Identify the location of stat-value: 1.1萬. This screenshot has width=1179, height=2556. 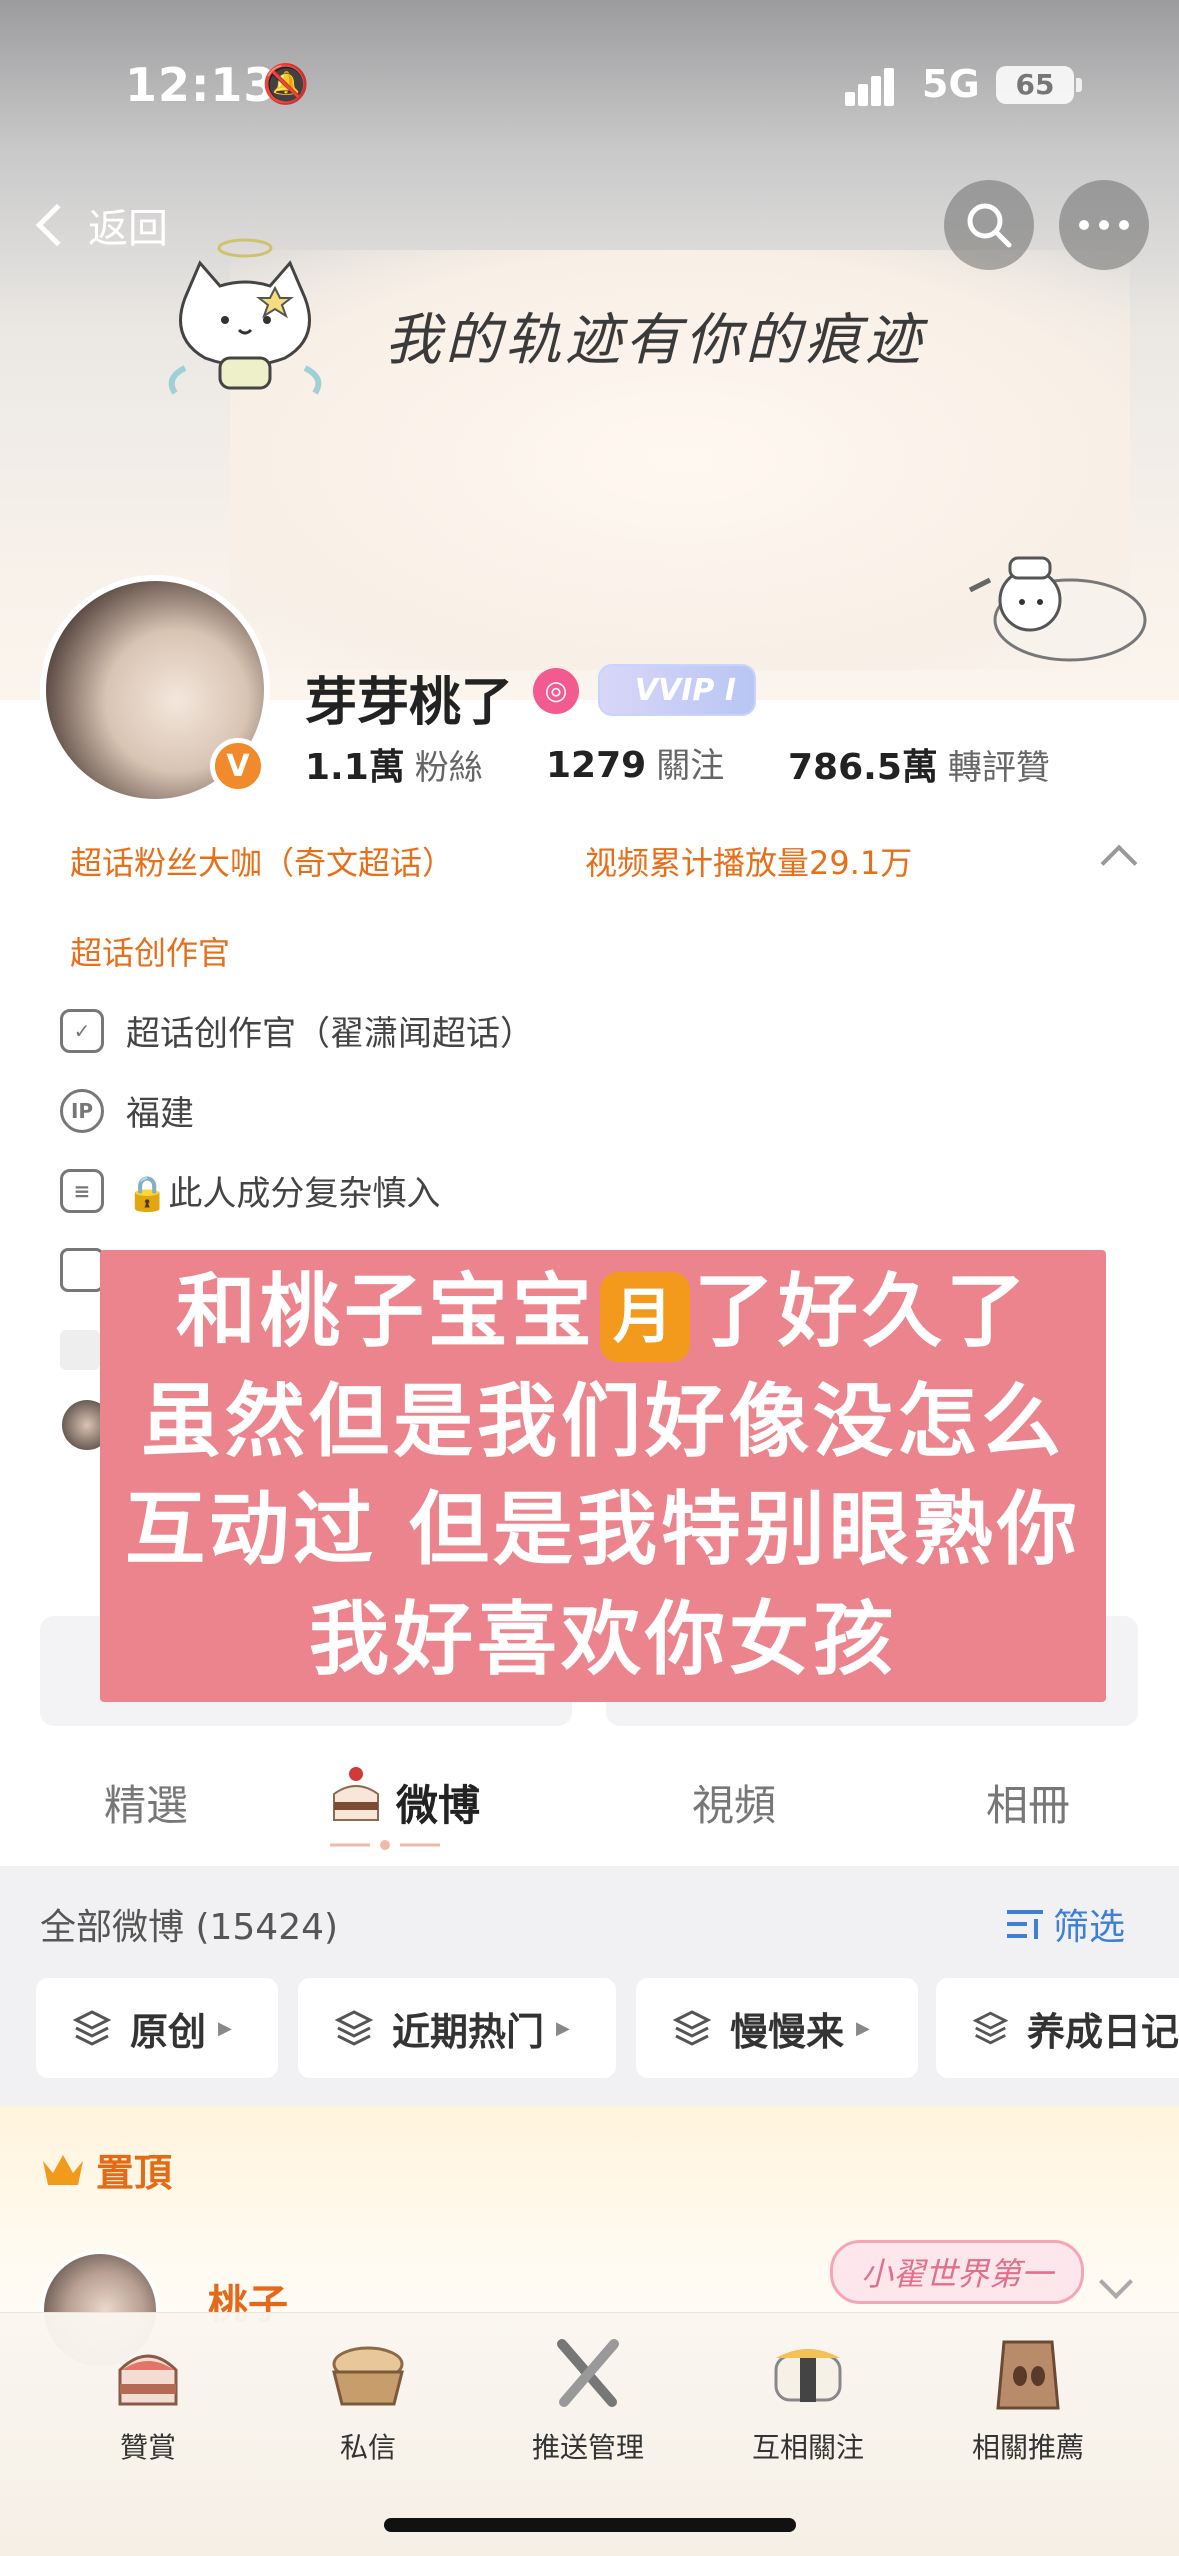
(355, 767).